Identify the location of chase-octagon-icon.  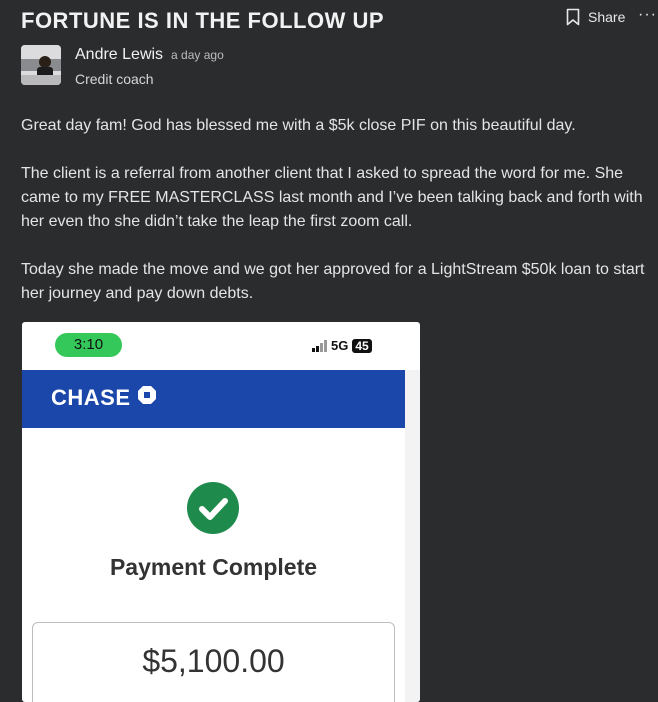
(147, 398).